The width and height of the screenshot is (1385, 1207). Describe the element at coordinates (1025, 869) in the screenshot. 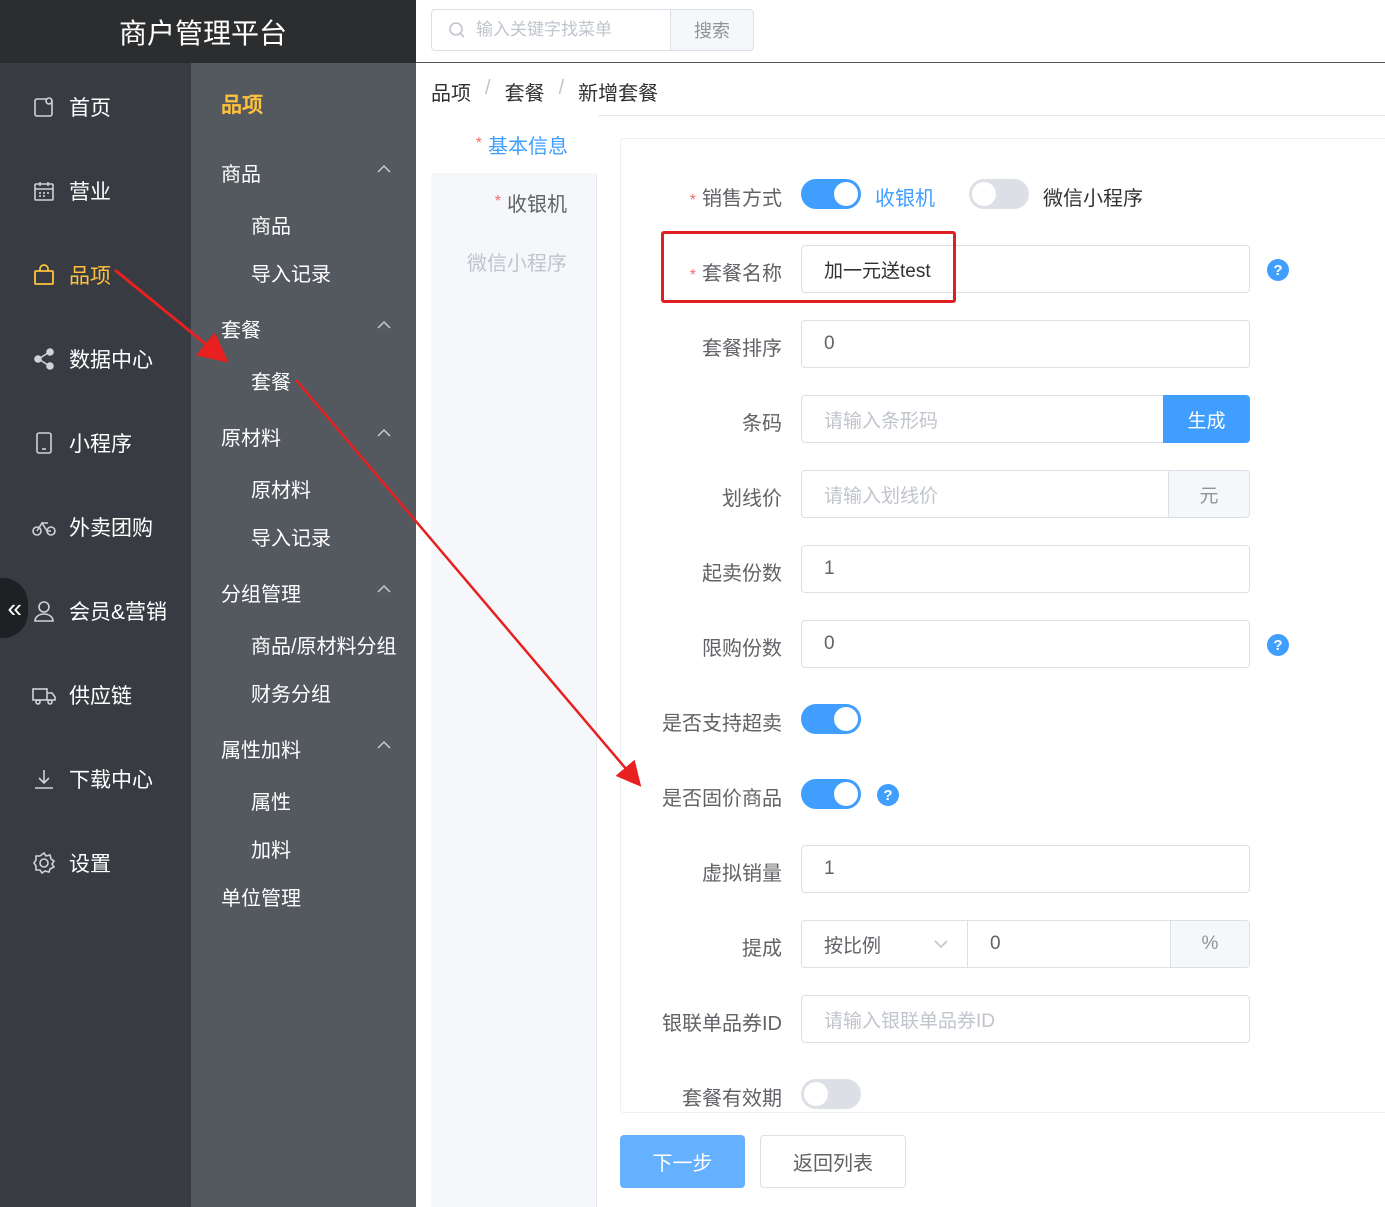

I see `virtual-sales-input: 1` at that location.